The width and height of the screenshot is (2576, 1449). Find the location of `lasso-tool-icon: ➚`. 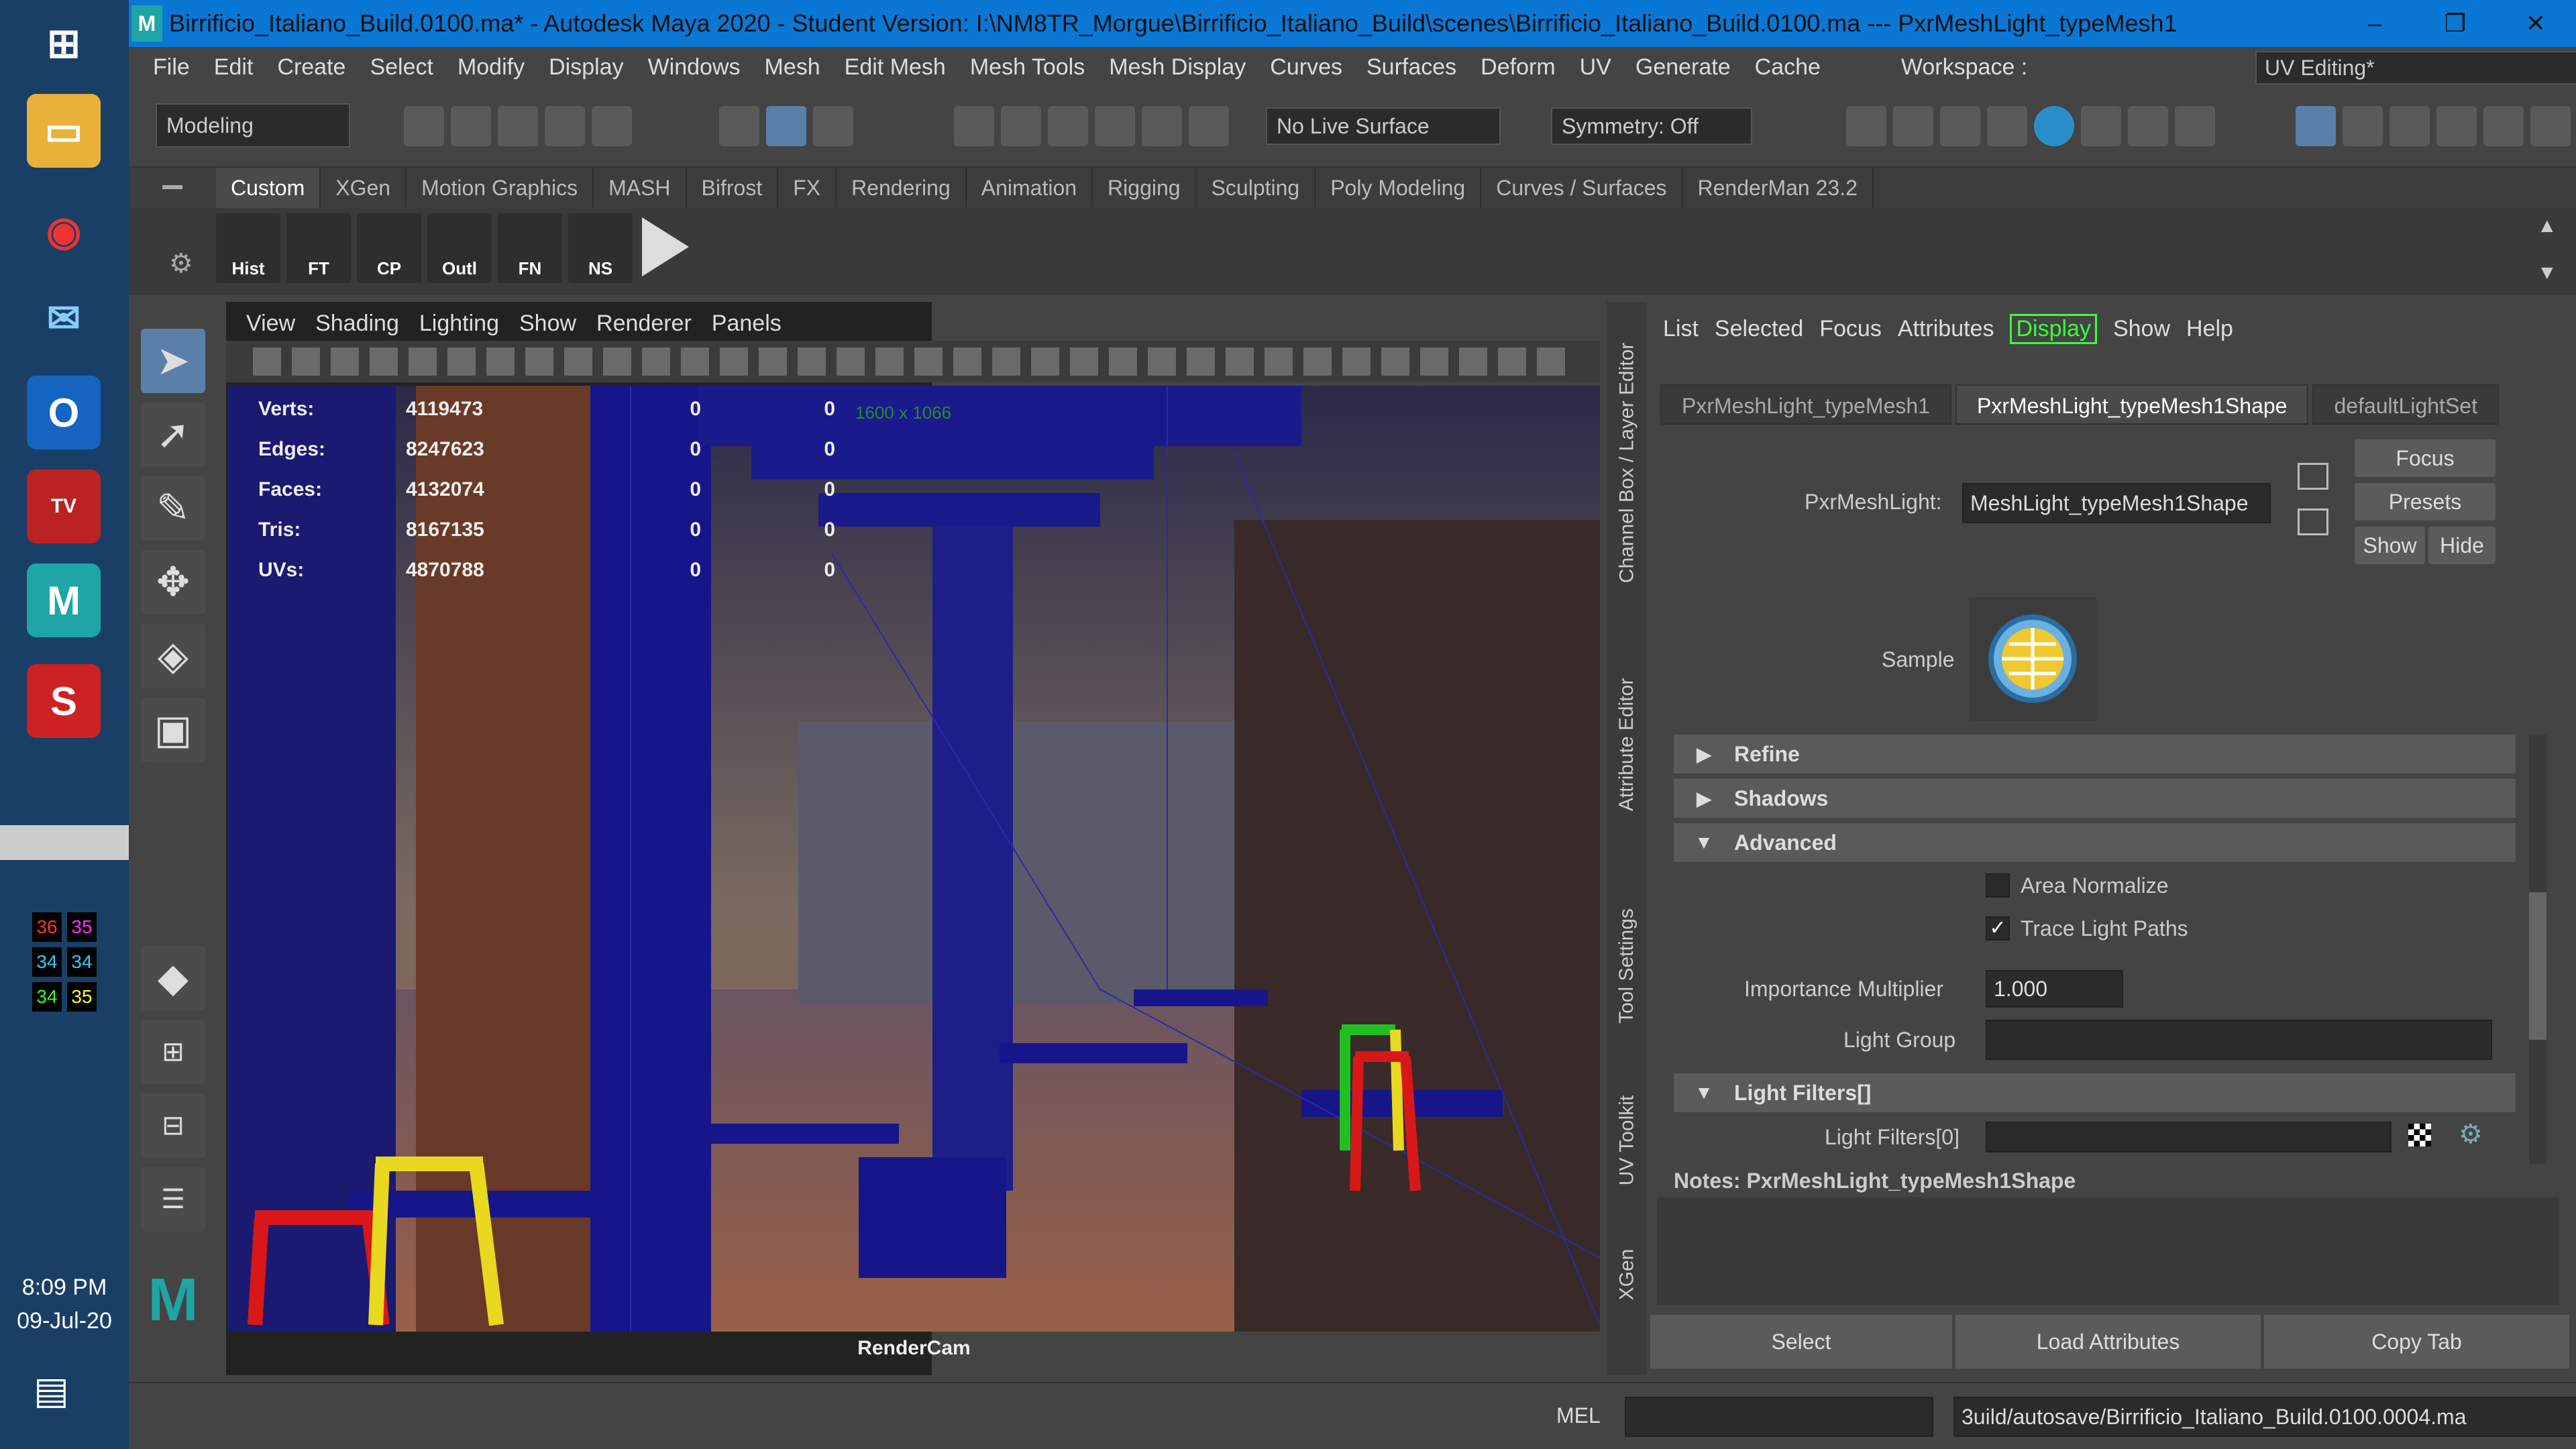

lasso-tool-icon: ➚ is located at coordinates (173, 434).